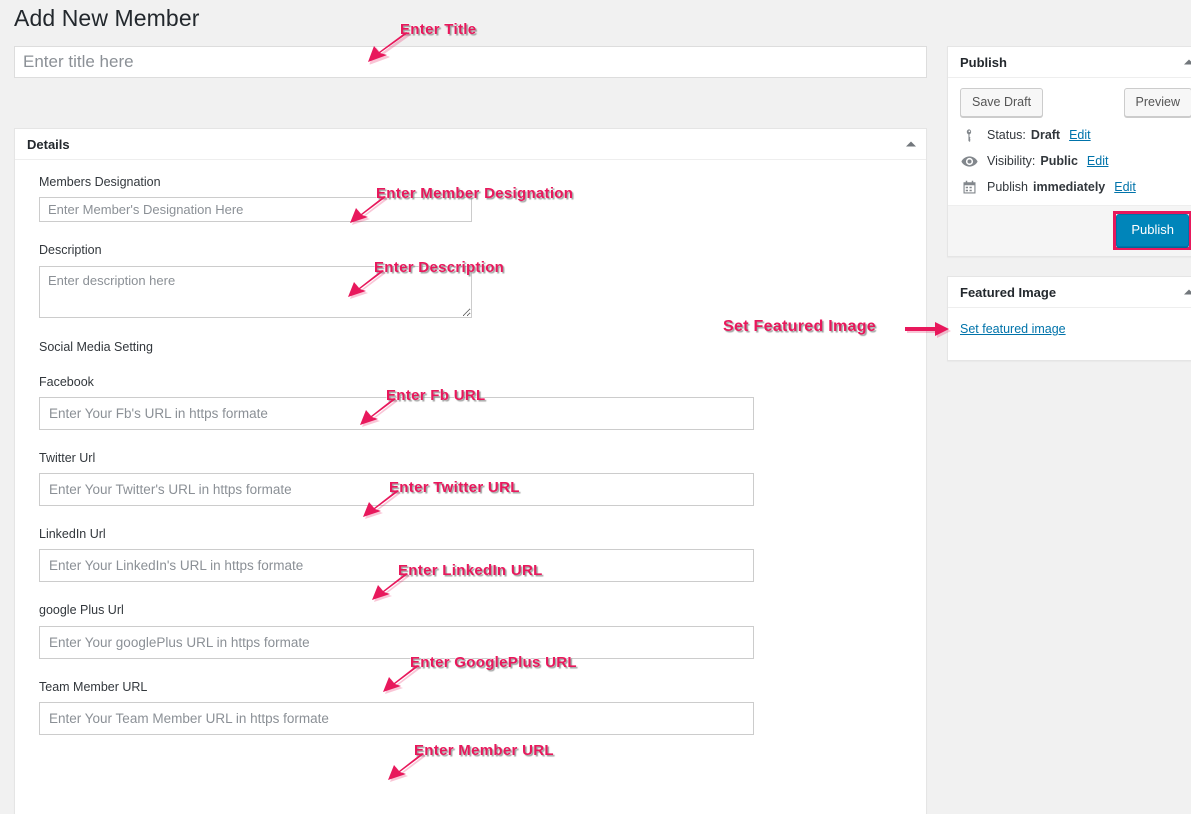 The image size is (1191, 814). Describe the element at coordinates (470, 62) in the screenshot. I see `post-title-input` at that location.